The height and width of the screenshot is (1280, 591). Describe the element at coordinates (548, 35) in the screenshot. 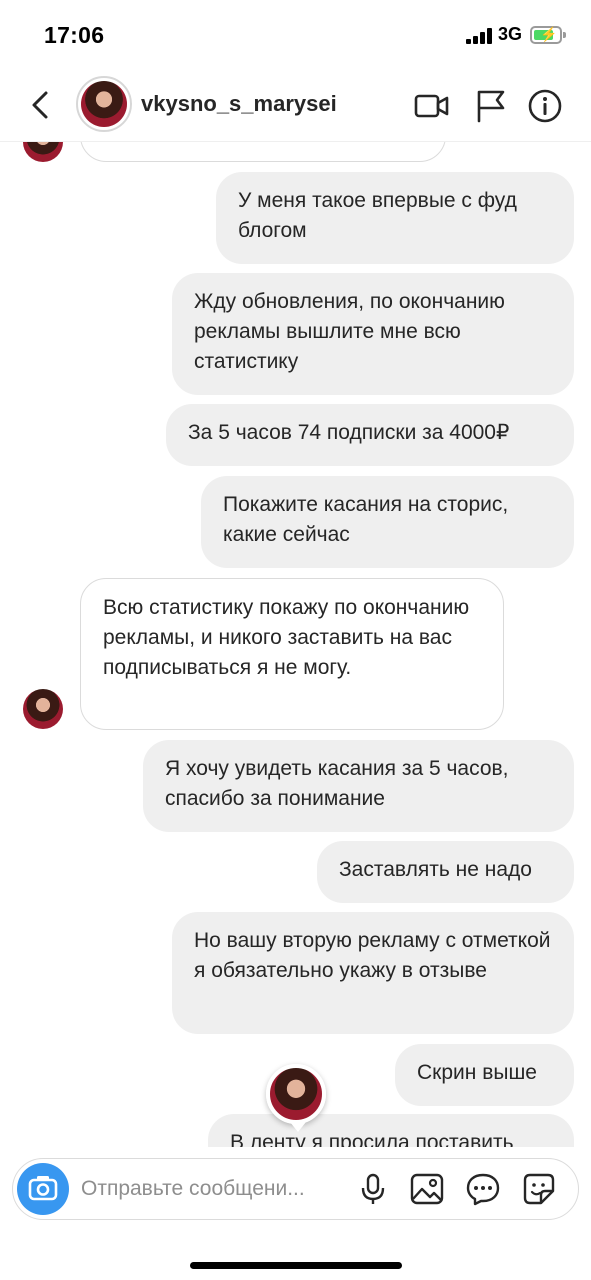

I see `battery-icon: ⚡` at that location.